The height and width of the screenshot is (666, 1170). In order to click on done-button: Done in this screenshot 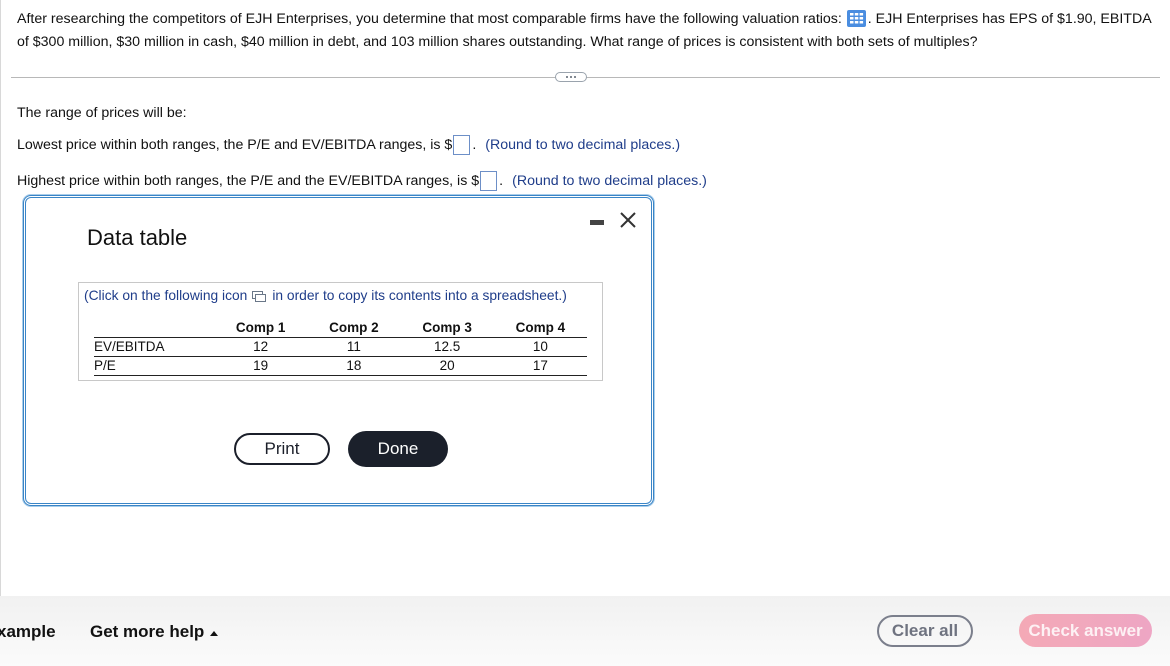, I will do `click(398, 449)`.